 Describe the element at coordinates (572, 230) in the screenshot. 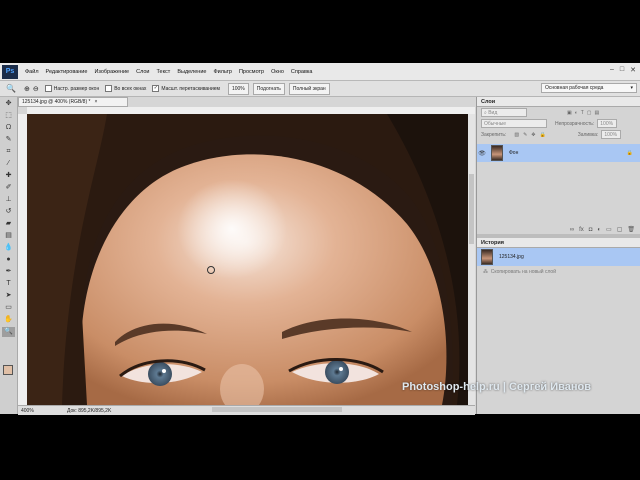

I see `link-icon: ∞` at that location.